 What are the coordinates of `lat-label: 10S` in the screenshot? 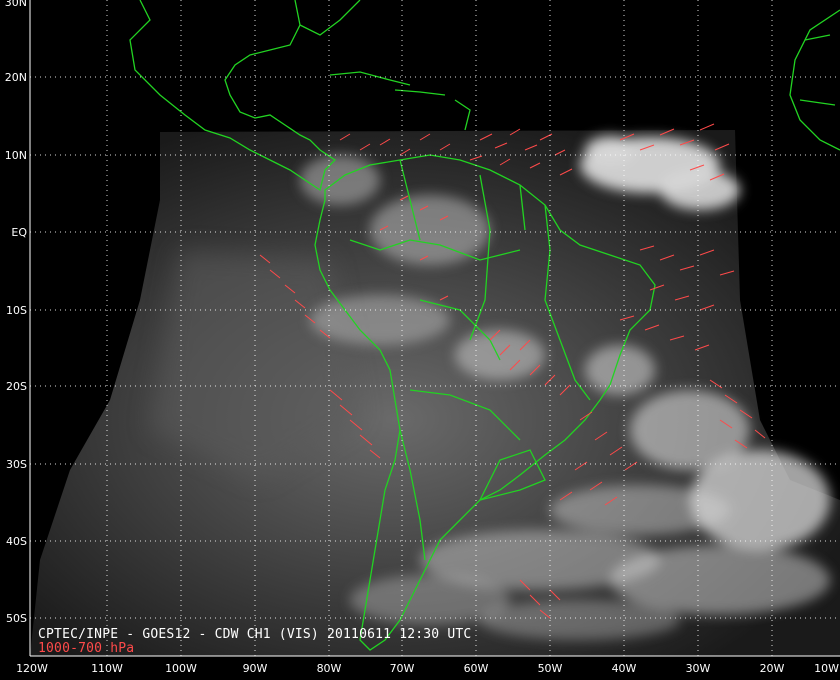 It's located at (16, 310).